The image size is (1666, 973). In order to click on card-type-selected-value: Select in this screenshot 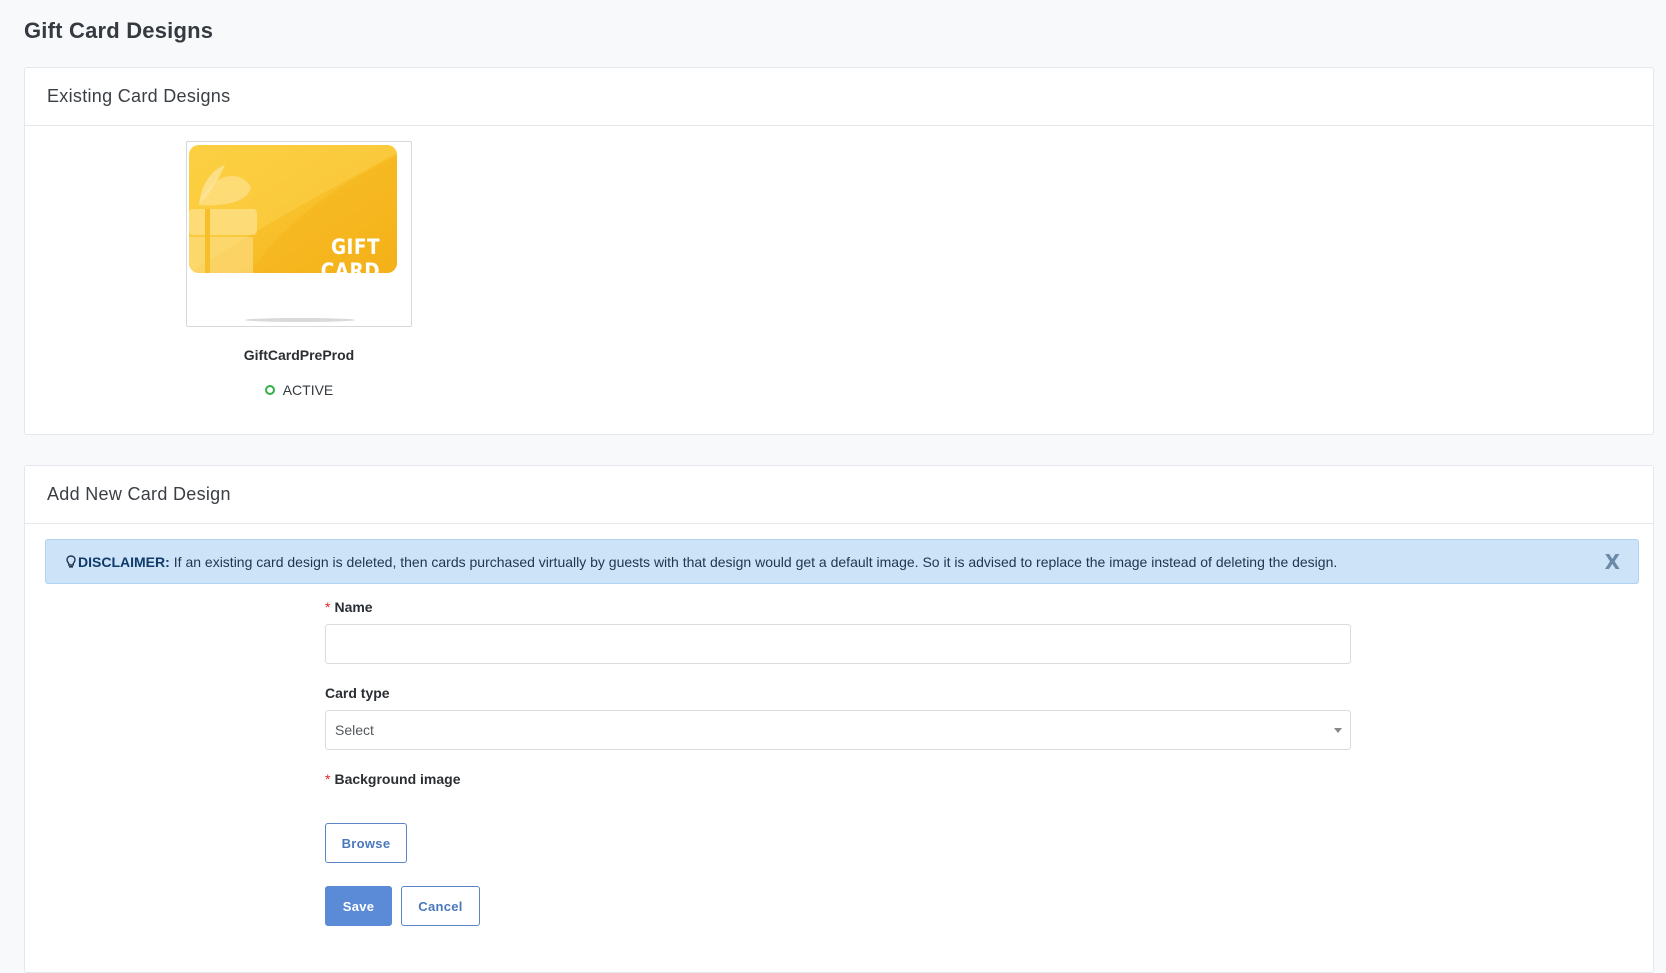, I will do `click(354, 730)`.